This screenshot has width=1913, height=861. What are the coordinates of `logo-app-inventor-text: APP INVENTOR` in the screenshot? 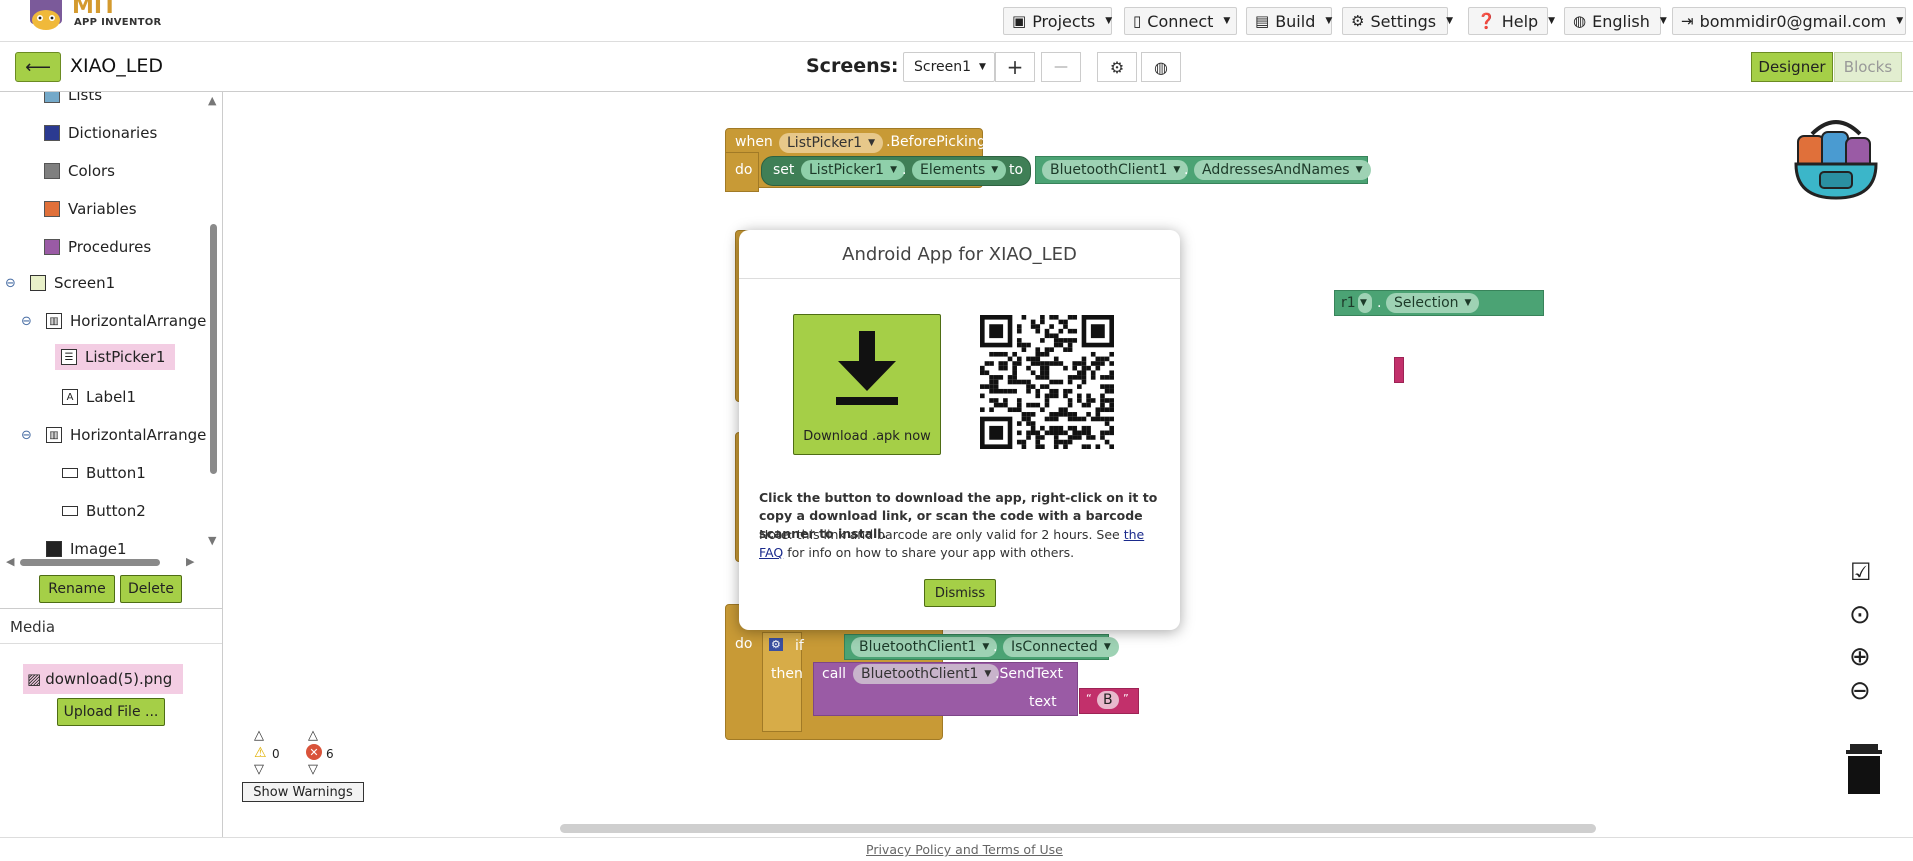 It's located at (118, 22).